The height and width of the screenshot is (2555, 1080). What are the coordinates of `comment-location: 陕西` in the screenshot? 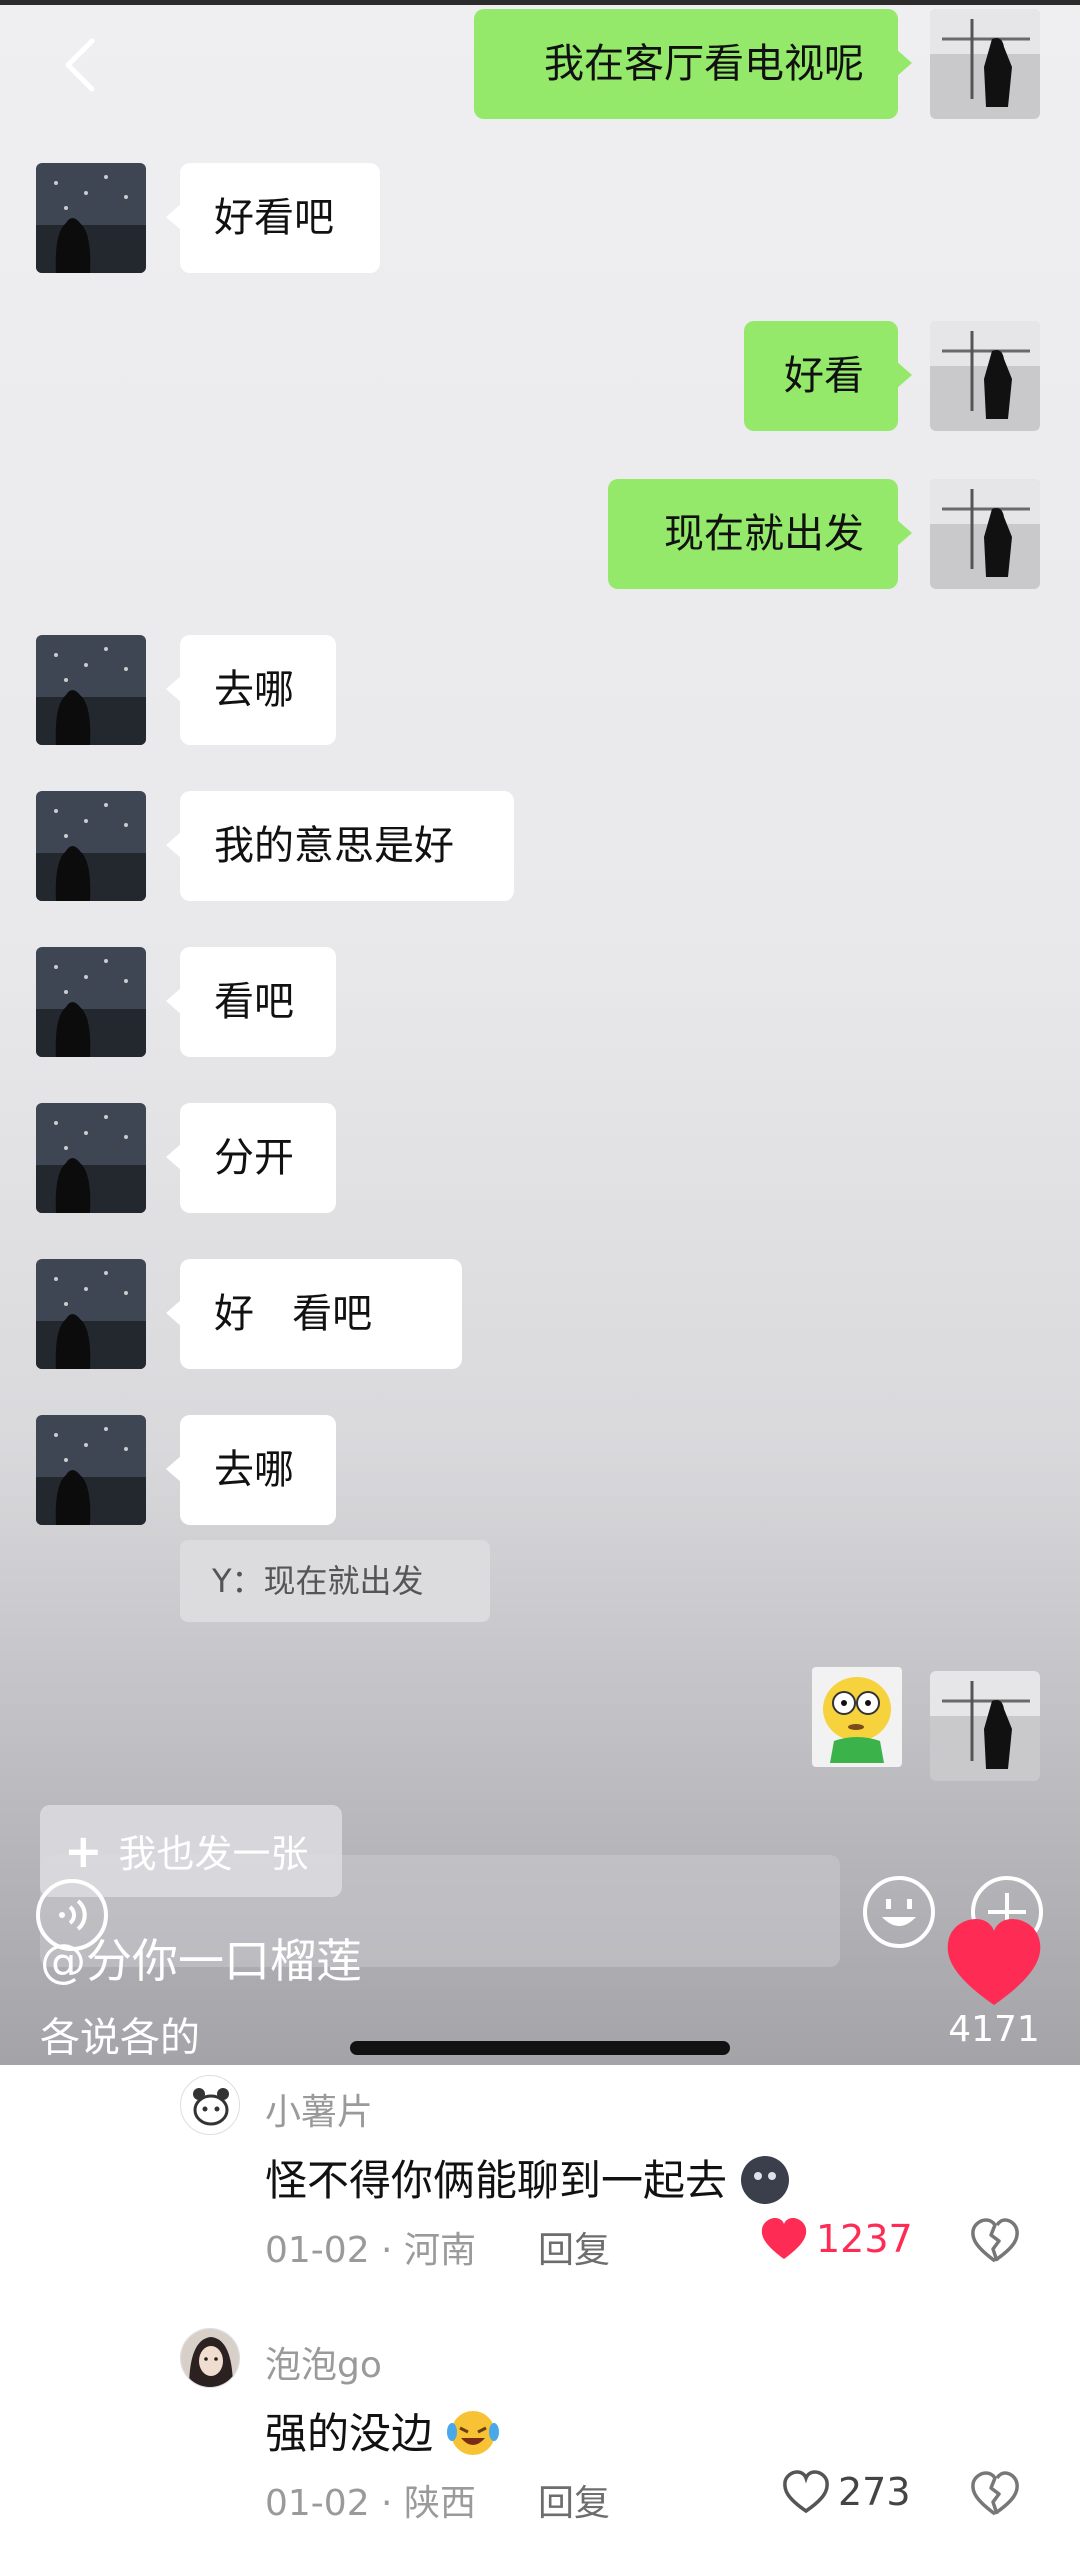 It's located at (439, 2503).